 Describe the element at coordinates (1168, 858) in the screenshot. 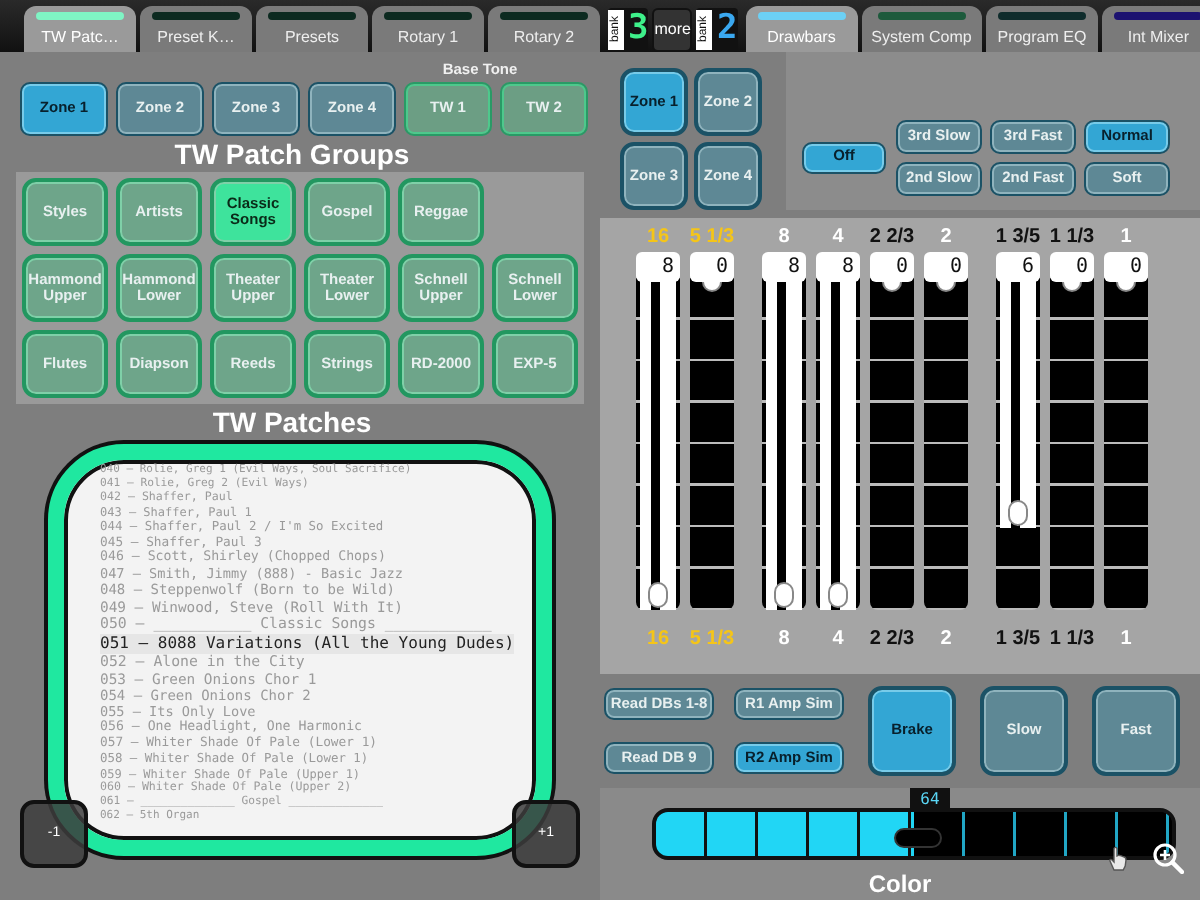

I see `zoom-in-icon` at that location.